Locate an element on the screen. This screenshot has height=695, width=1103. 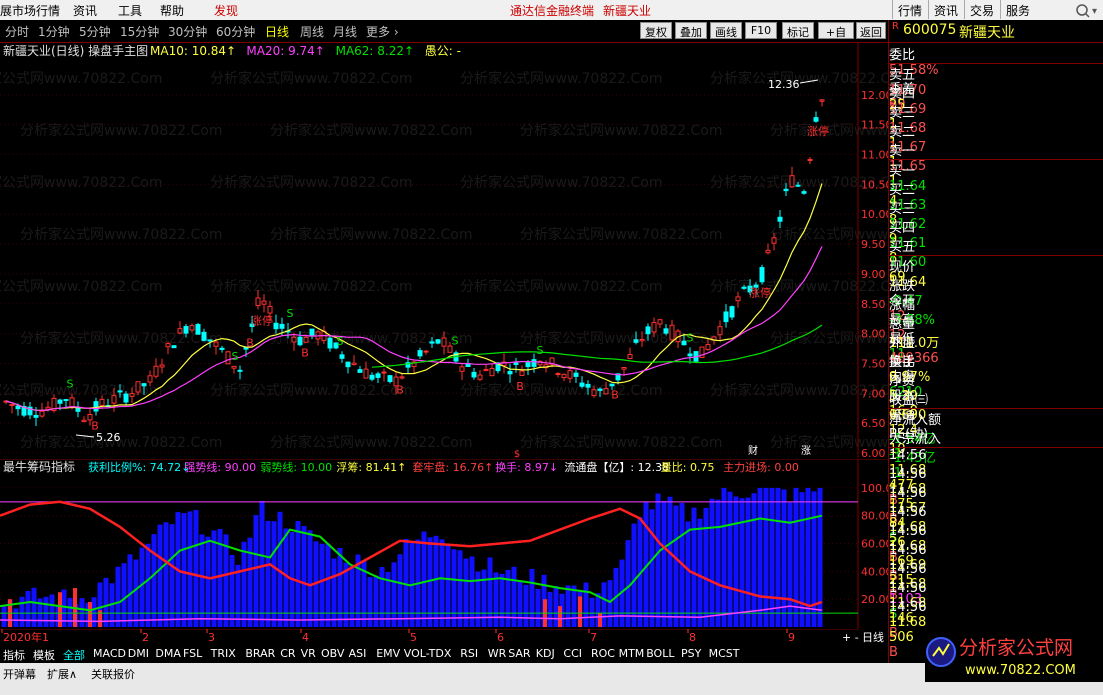
indicator-tab: CCI is located at coordinates (572, 653).